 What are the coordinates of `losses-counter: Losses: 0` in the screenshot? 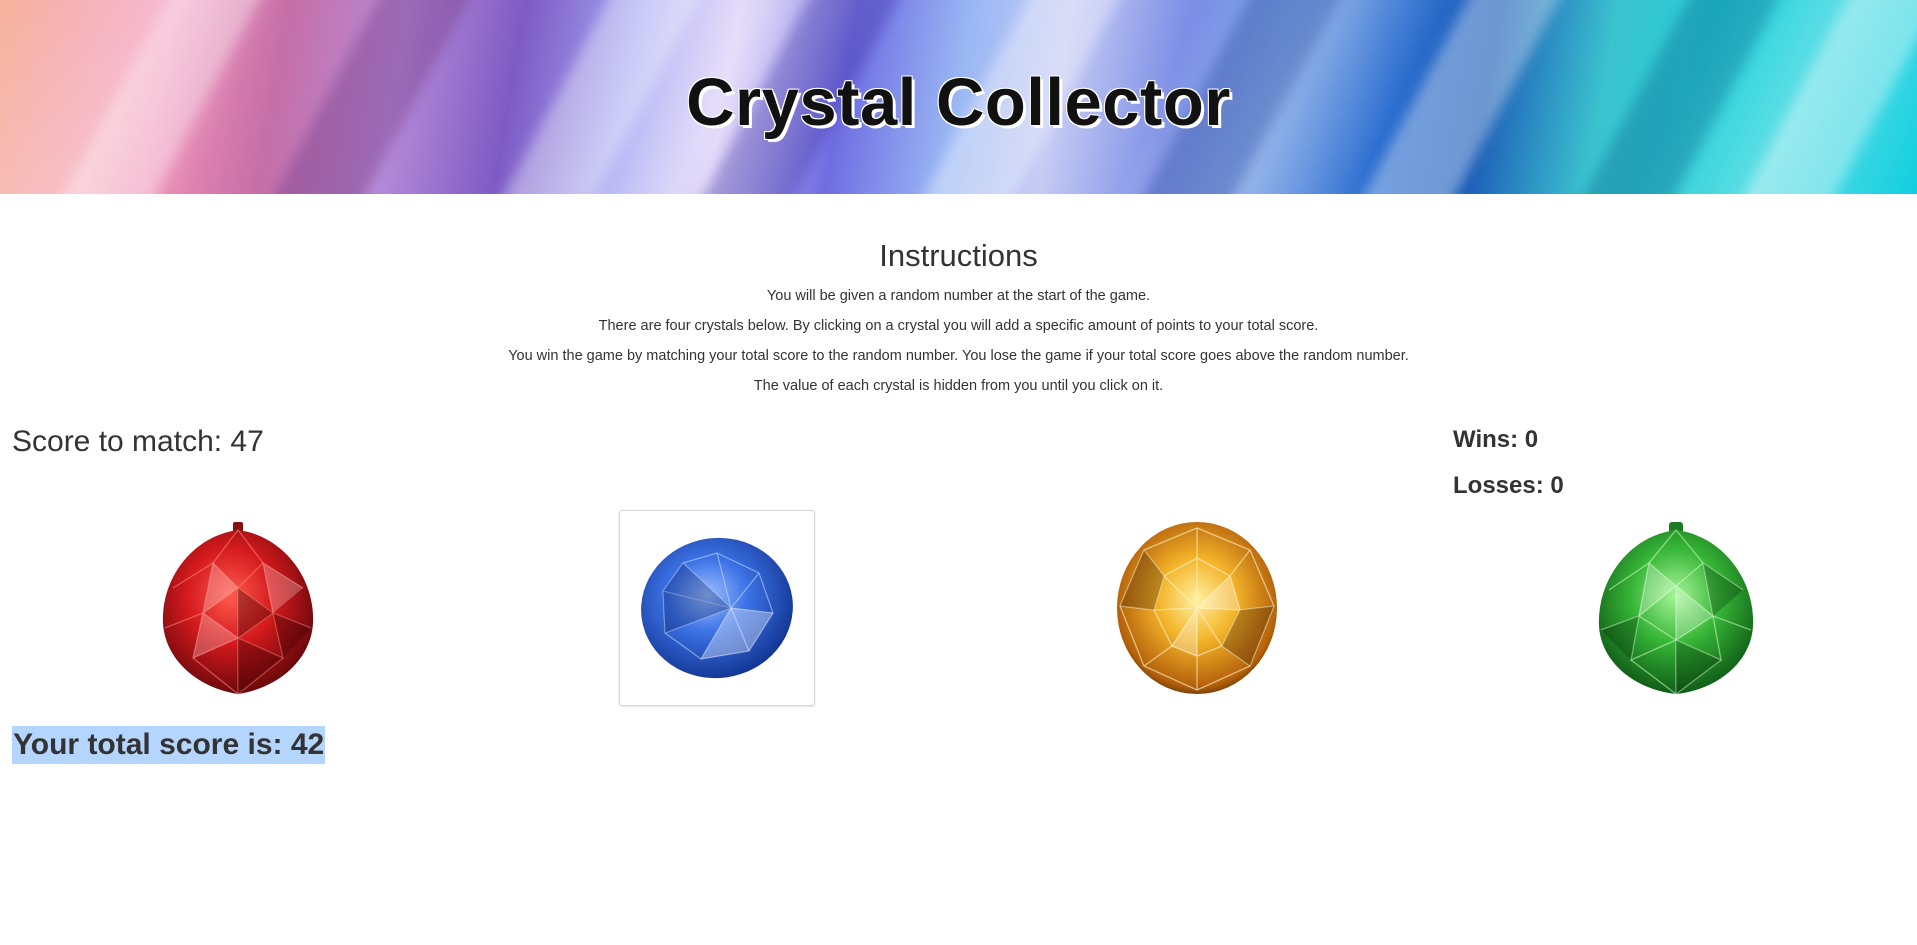 It's located at (1508, 485).